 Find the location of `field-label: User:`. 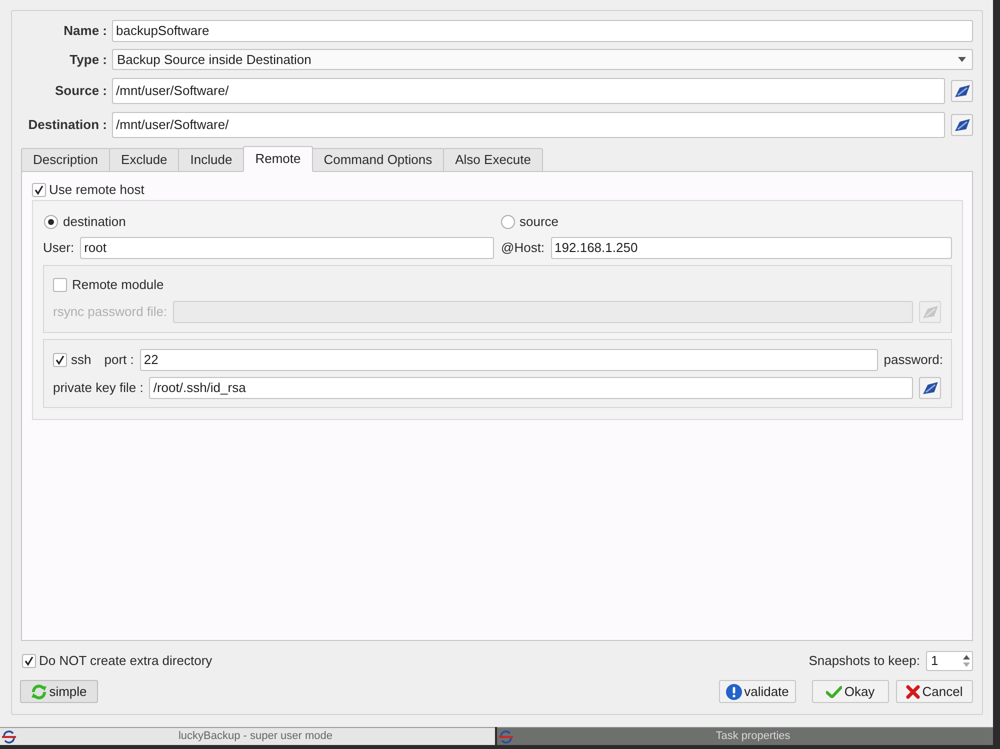

field-label: User: is located at coordinates (58, 248).